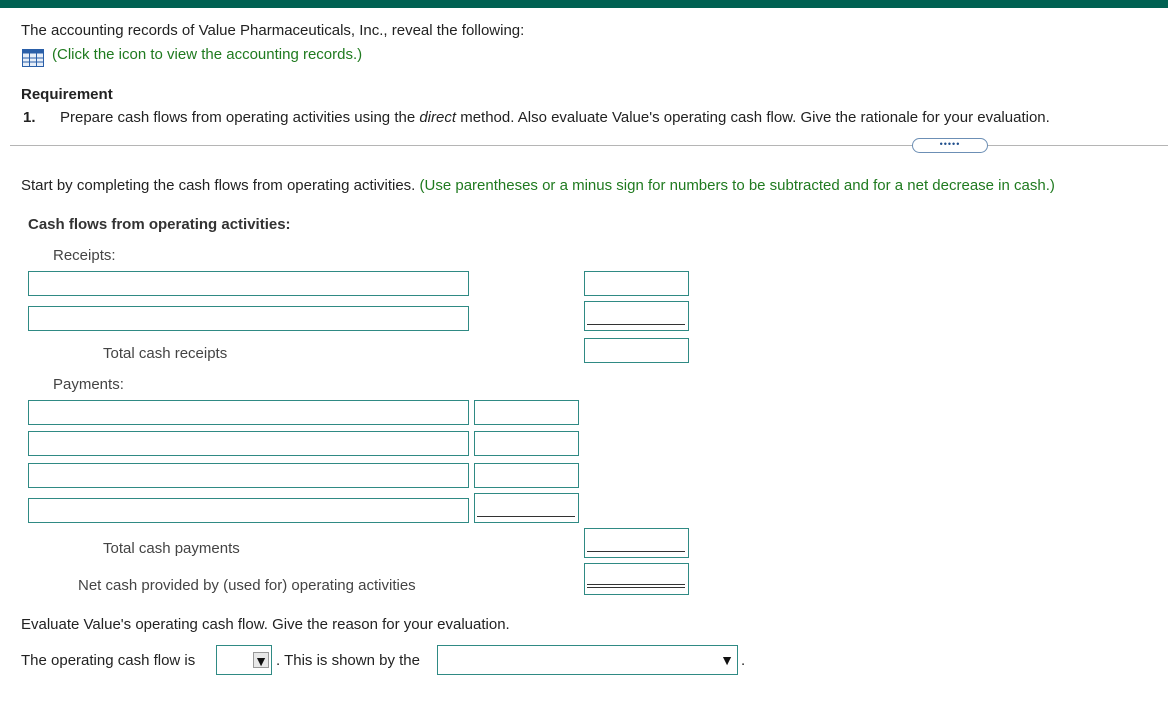  I want to click on payment-2-description-input, so click(248, 443).